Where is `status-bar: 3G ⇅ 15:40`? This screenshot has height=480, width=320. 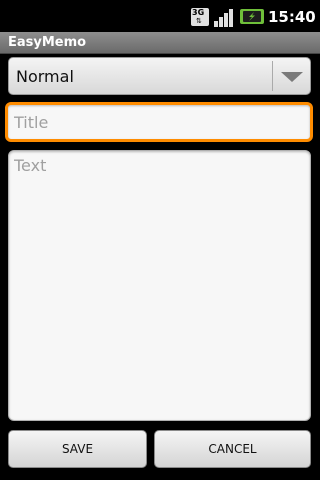 status-bar: 3G ⇅ 15:40 is located at coordinates (160, 16).